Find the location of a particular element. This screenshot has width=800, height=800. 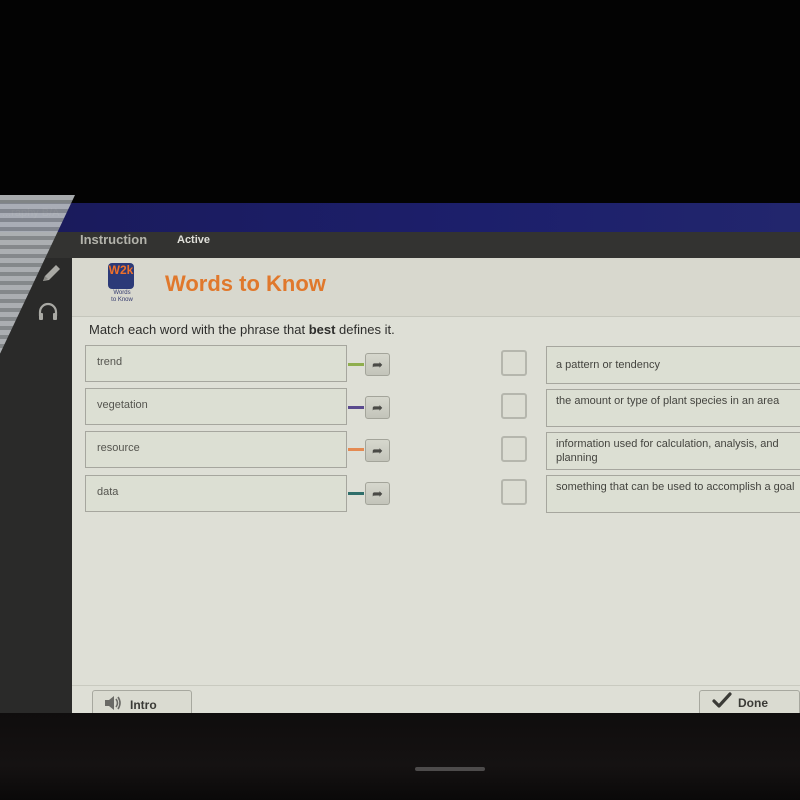

logo-caption-line2: to Know is located at coordinates (122, 300).